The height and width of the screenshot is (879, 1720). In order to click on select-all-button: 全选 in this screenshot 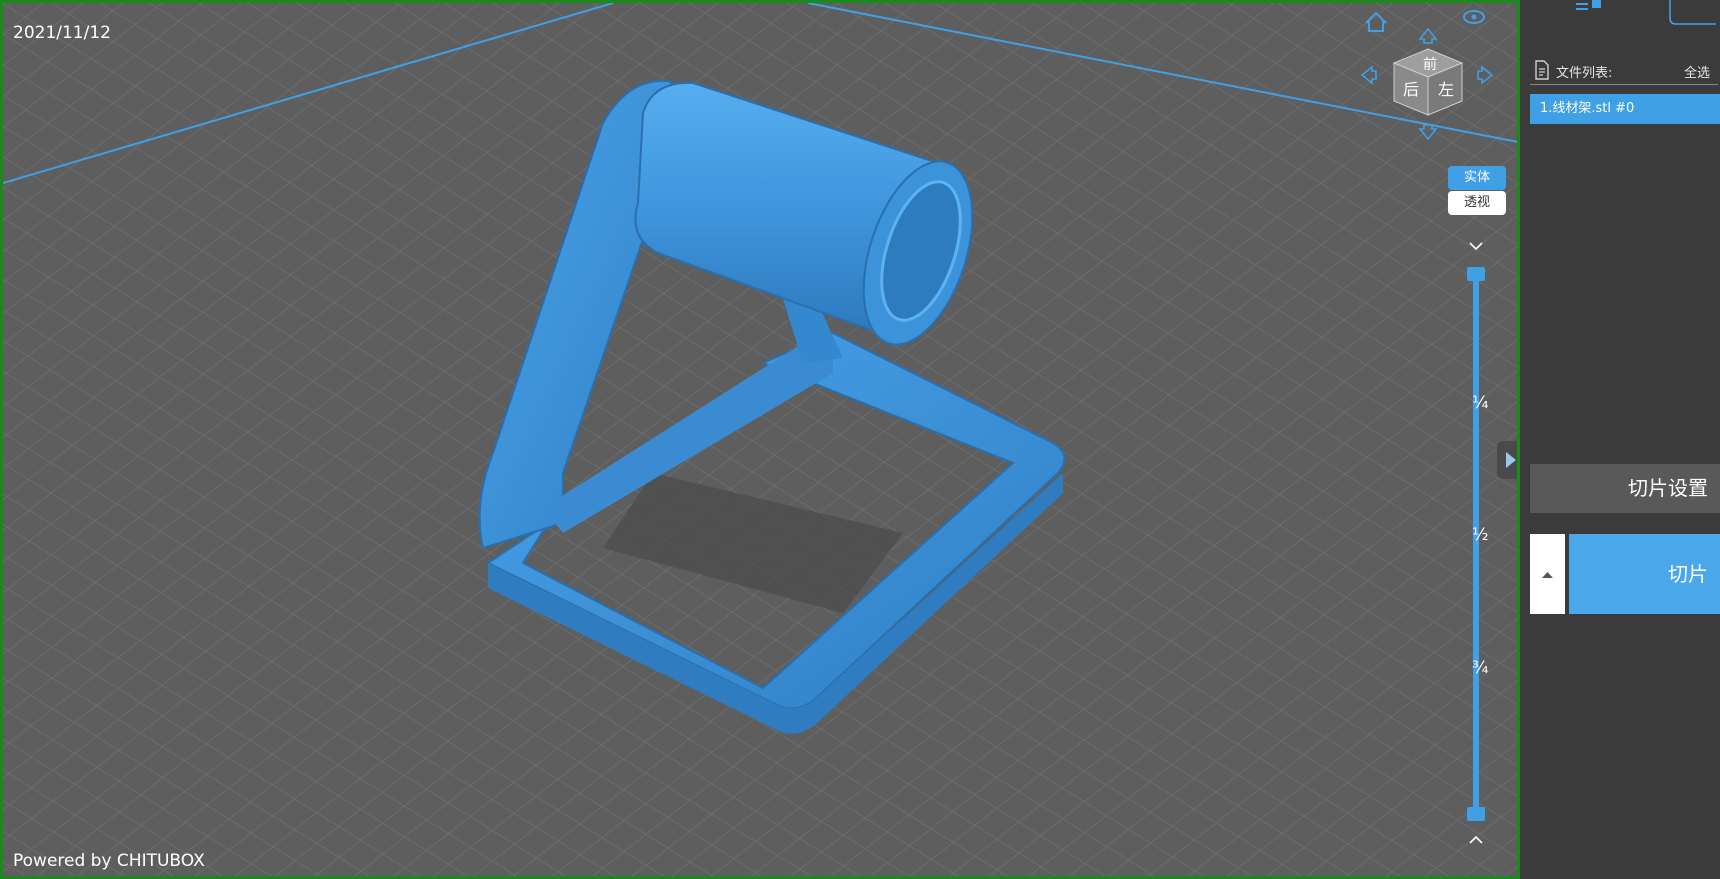, I will do `click(1697, 71)`.